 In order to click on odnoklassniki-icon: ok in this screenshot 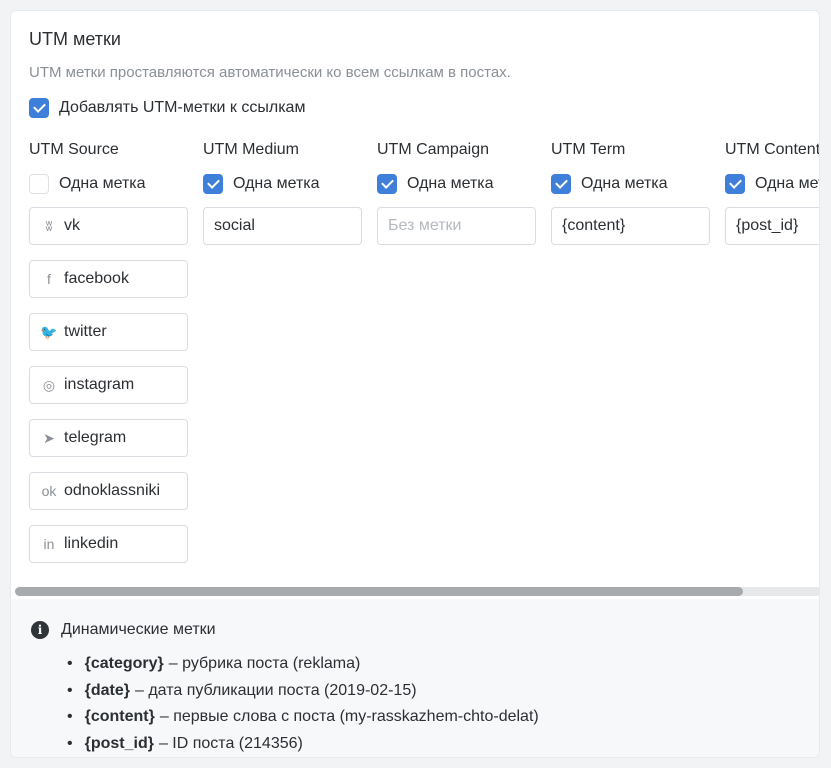, I will do `click(49, 491)`.